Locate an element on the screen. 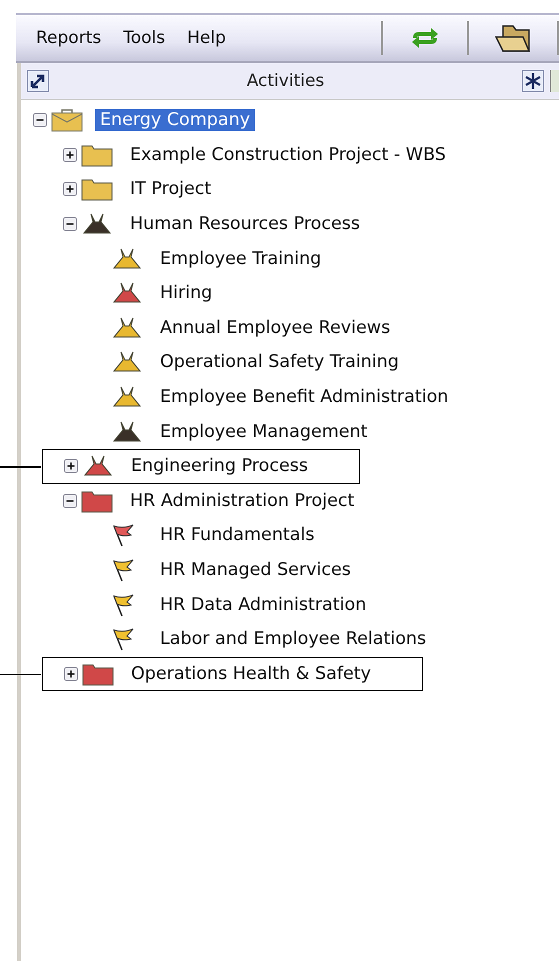 This screenshot has width=559, height=961. tree-item: Example Construction Project - WBS is located at coordinates (288, 155).